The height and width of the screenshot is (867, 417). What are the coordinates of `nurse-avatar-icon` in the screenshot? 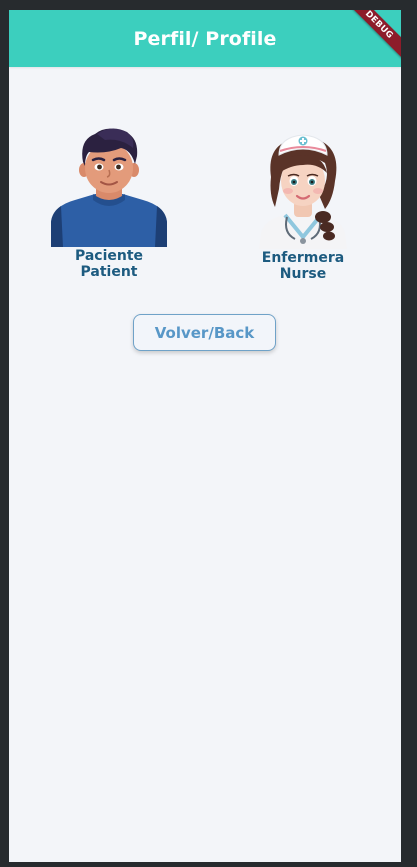 It's located at (303, 187).